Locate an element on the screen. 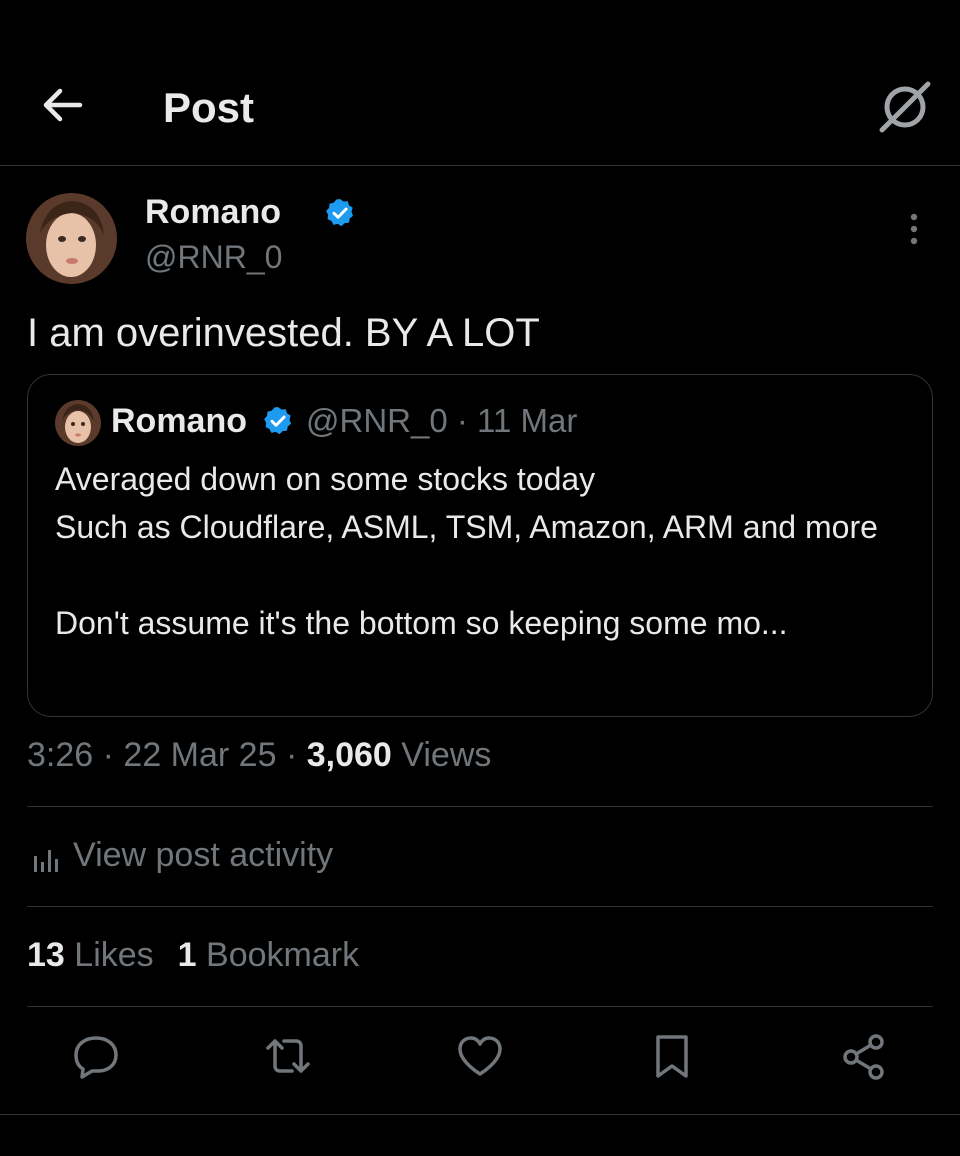  bar-chart-icon is located at coordinates (46, 861).